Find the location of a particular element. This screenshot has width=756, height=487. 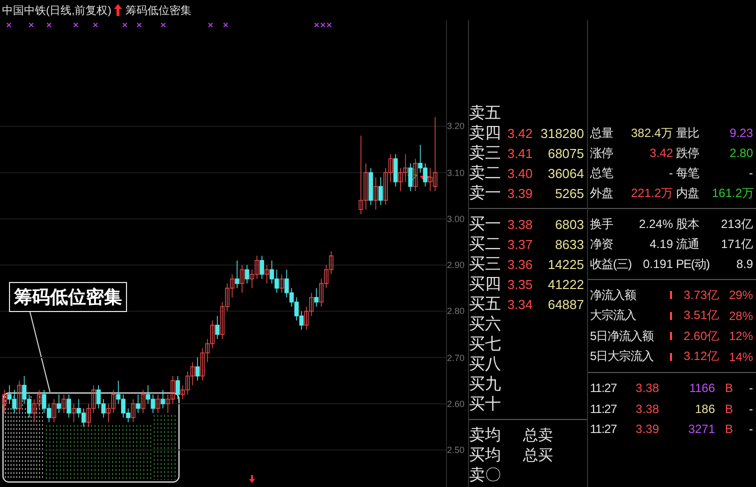

order-level-label: 买四 is located at coordinates (485, 285).